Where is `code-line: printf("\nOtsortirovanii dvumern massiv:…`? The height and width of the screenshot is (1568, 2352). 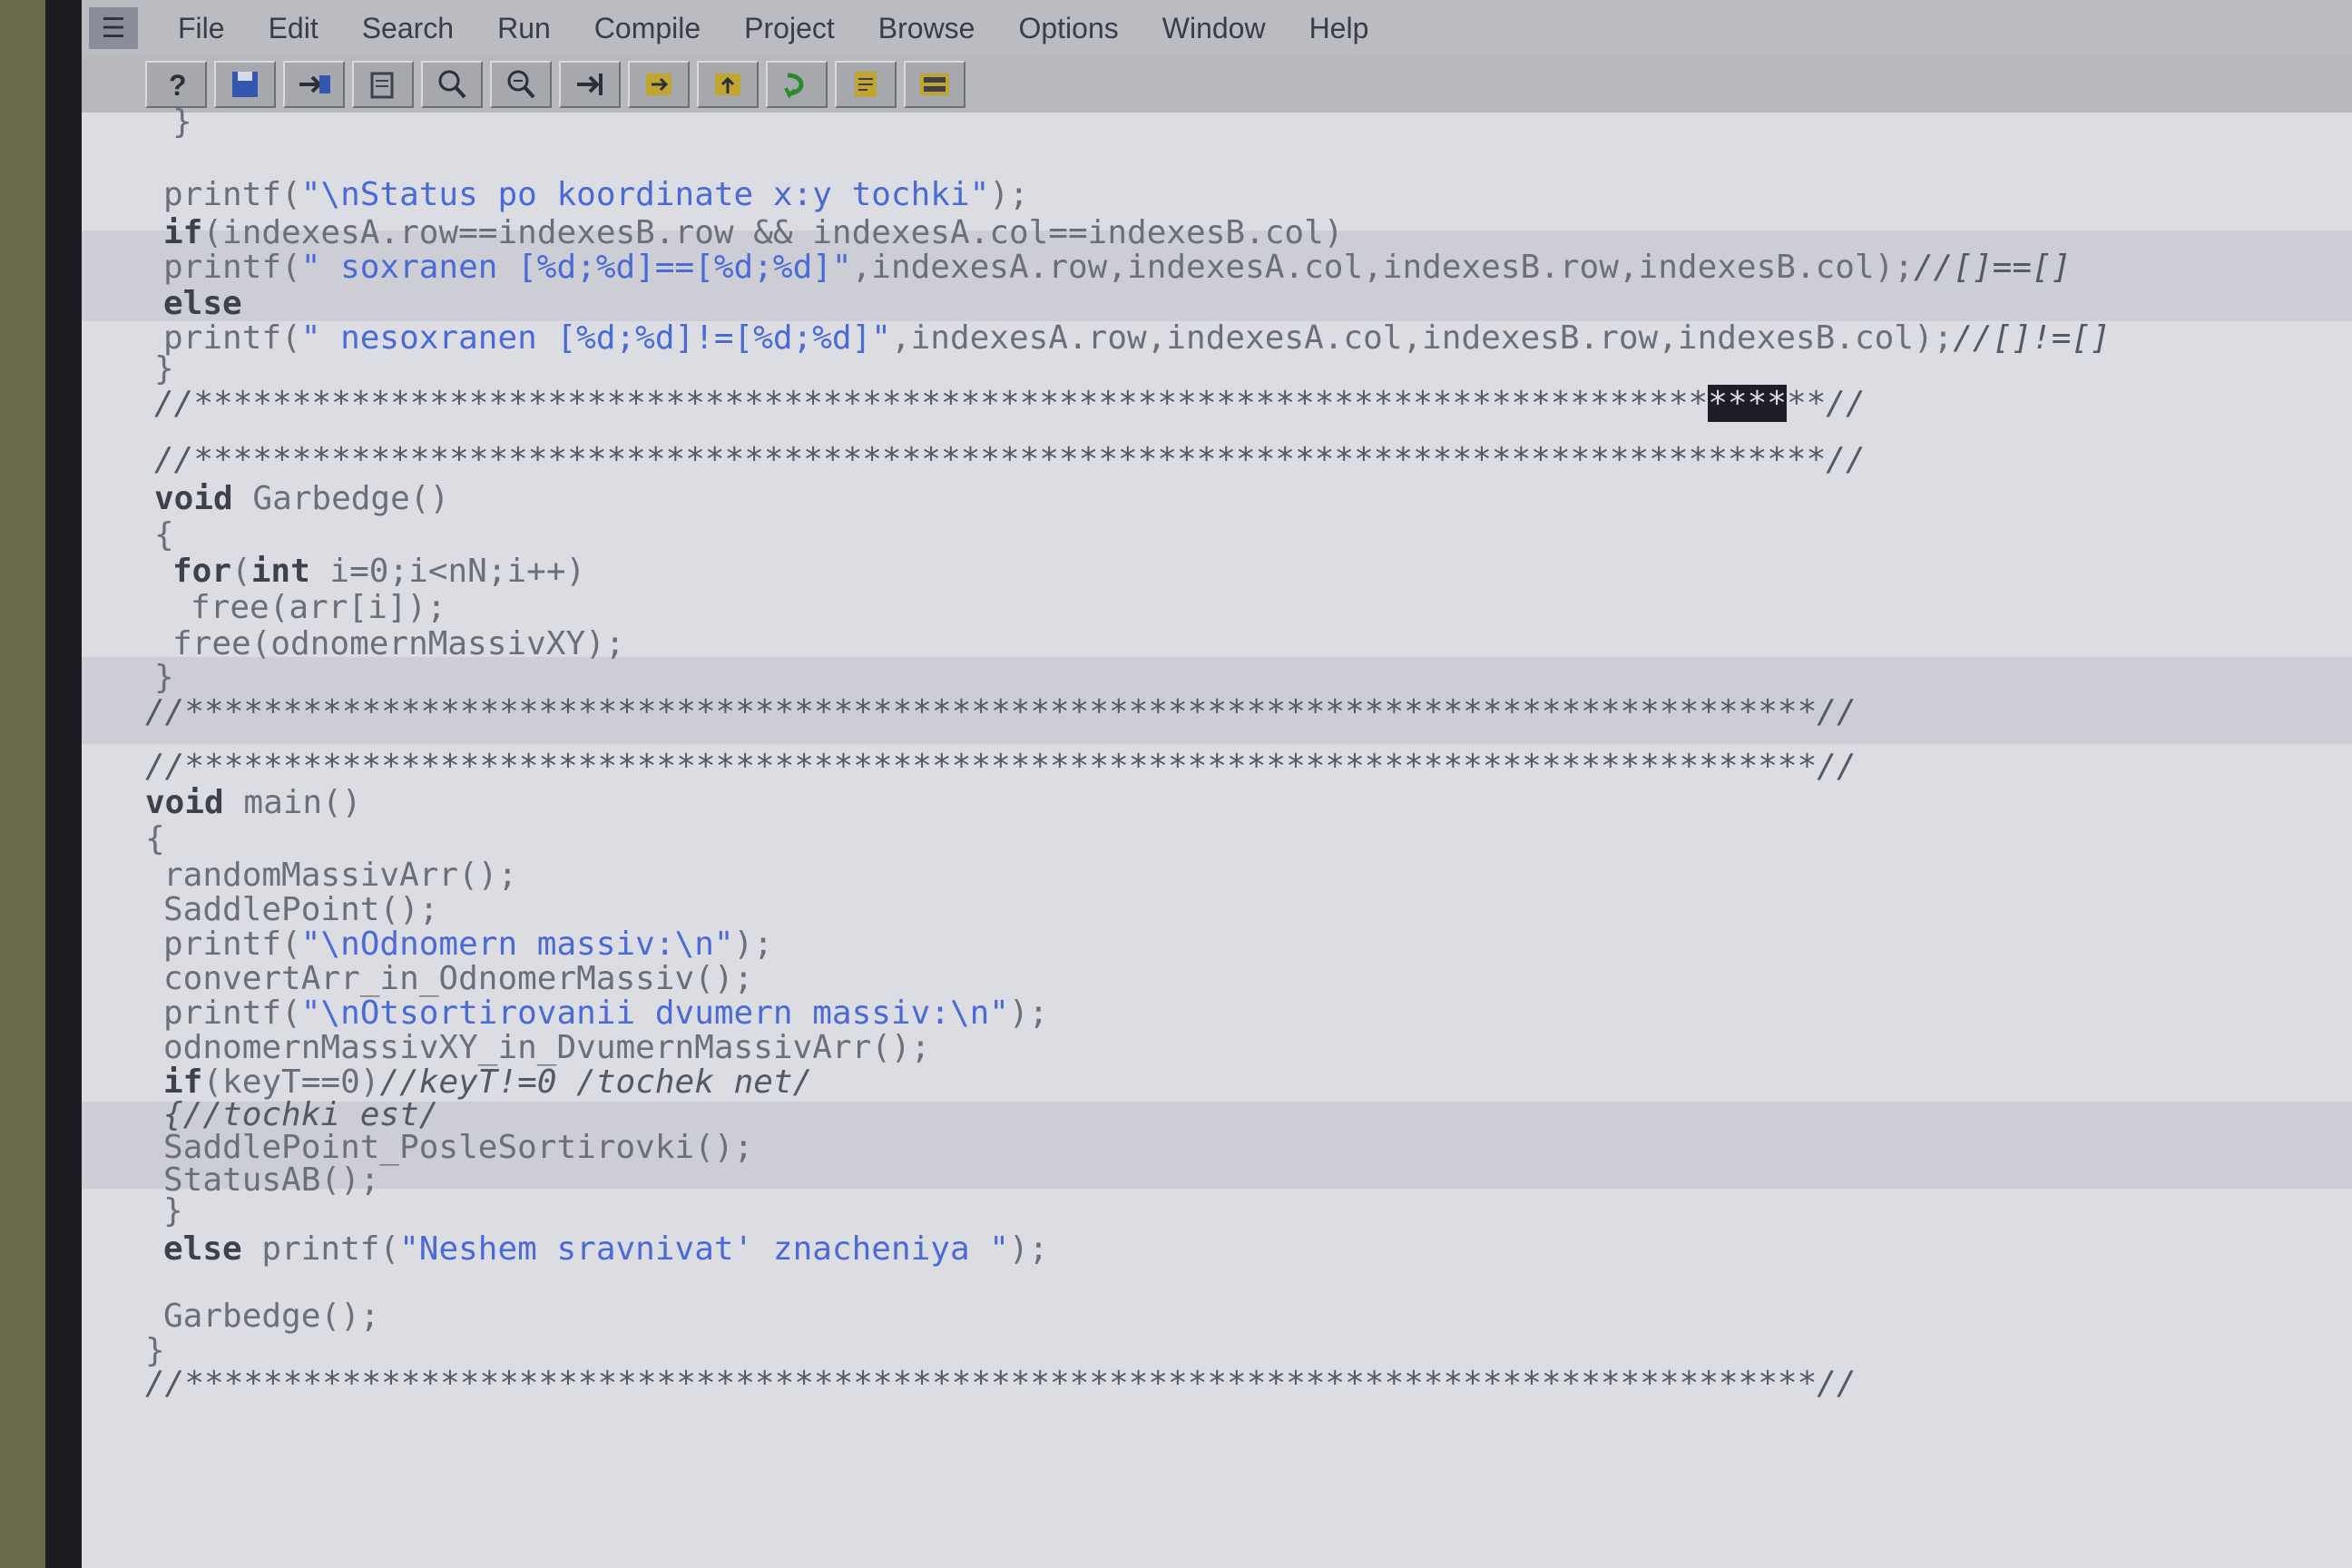
code-line: printf("\nOtsortirovanii dvumern massiv:… is located at coordinates (606, 1013).